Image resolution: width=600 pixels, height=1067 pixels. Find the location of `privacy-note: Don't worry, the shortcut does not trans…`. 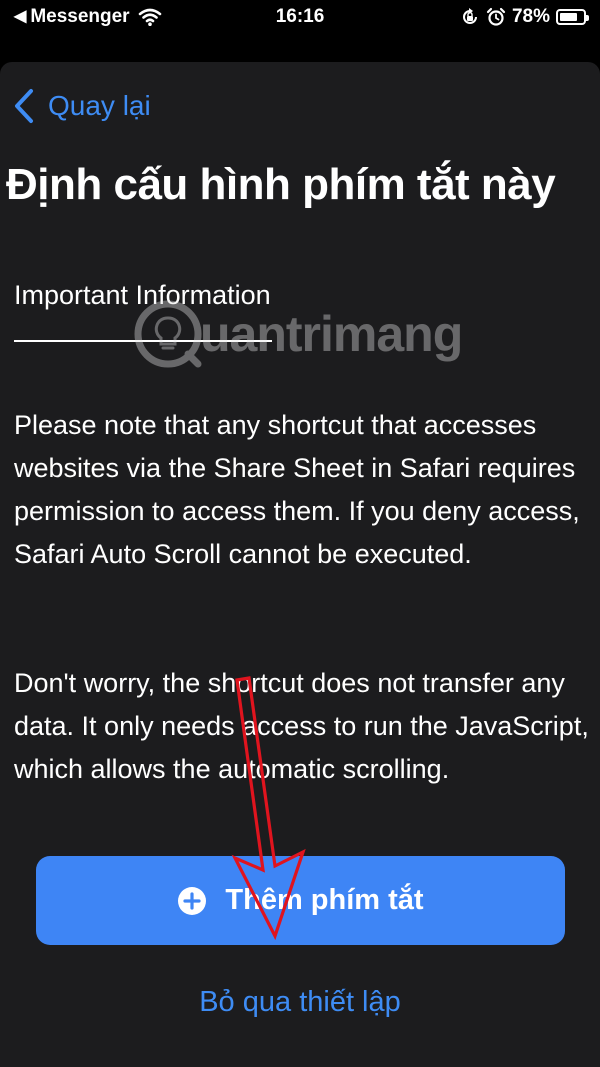

privacy-note: Don't worry, the shortcut does not trans… is located at coordinates (301, 726).